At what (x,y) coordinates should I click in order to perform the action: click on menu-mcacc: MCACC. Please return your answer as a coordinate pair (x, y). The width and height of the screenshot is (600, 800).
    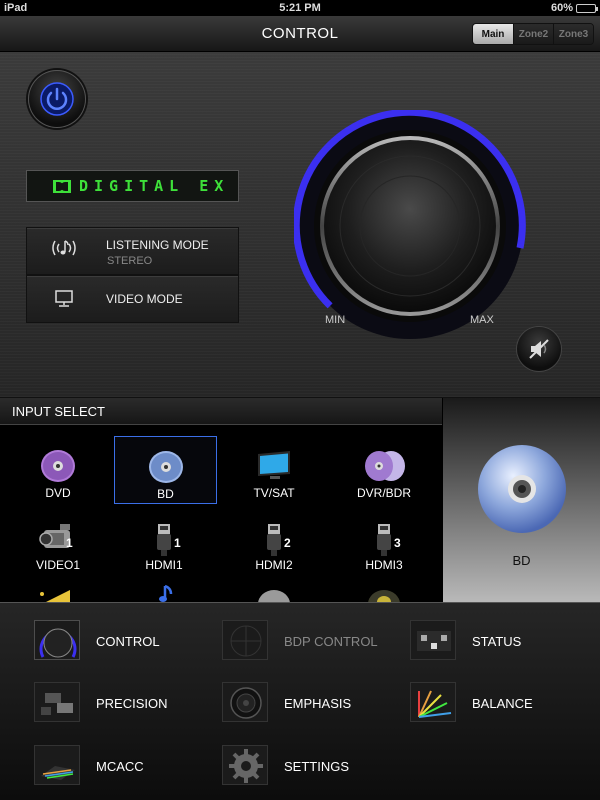
    Looking at the image, I should click on (124, 768).